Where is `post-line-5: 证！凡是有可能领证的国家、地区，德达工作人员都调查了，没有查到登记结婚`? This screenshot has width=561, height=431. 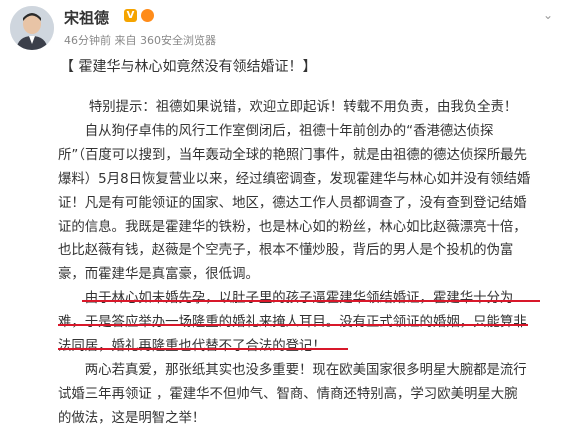
post-line-5: 证！凡是有可能领证的国家、地区，德达工作人员都调查了，没有查到登记结婚 is located at coordinates (292, 203).